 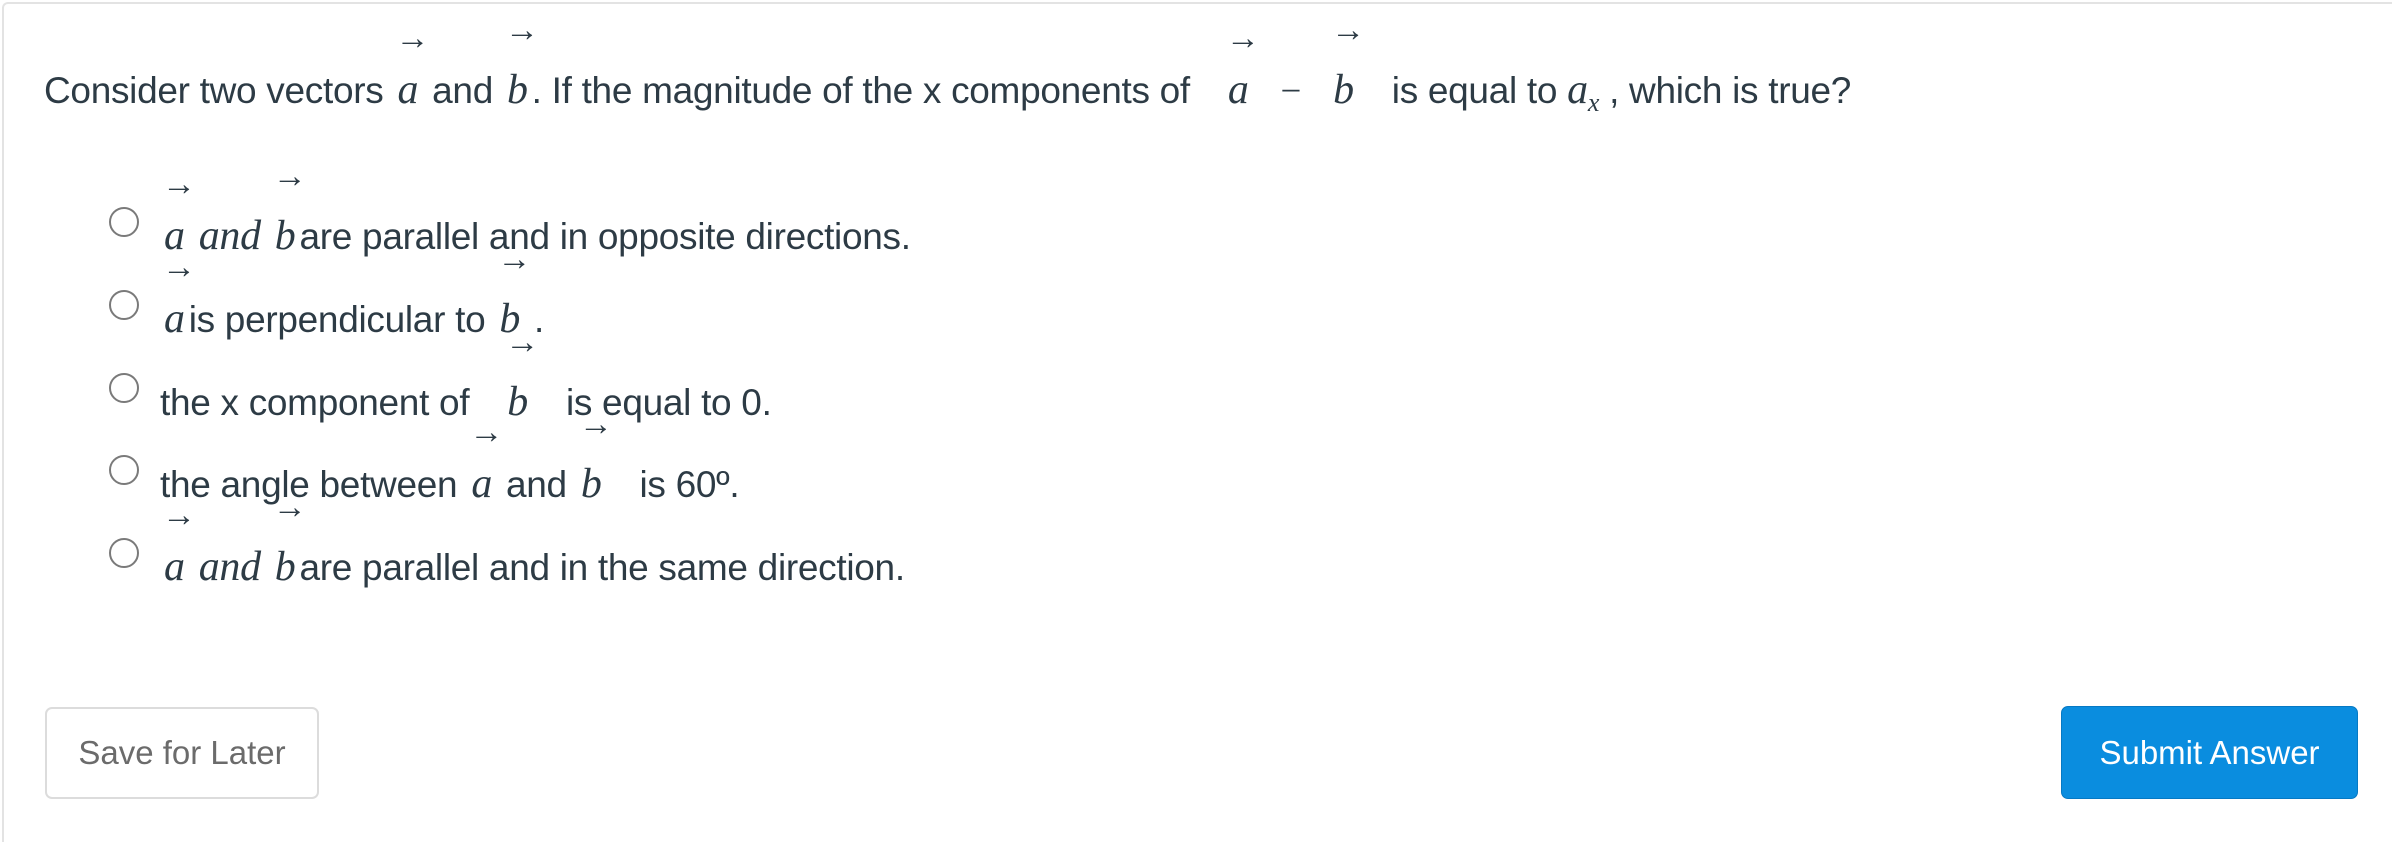 What do you see at coordinates (182, 753) in the screenshot?
I see `save-for-later-button: Save for Later` at bounding box center [182, 753].